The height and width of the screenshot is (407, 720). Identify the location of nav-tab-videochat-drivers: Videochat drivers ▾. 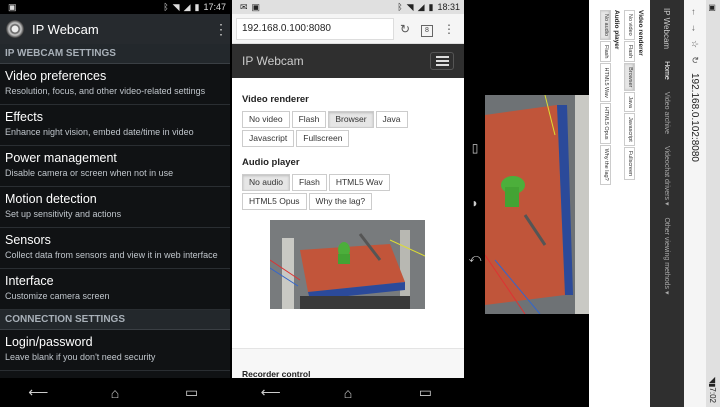
(667, 175).